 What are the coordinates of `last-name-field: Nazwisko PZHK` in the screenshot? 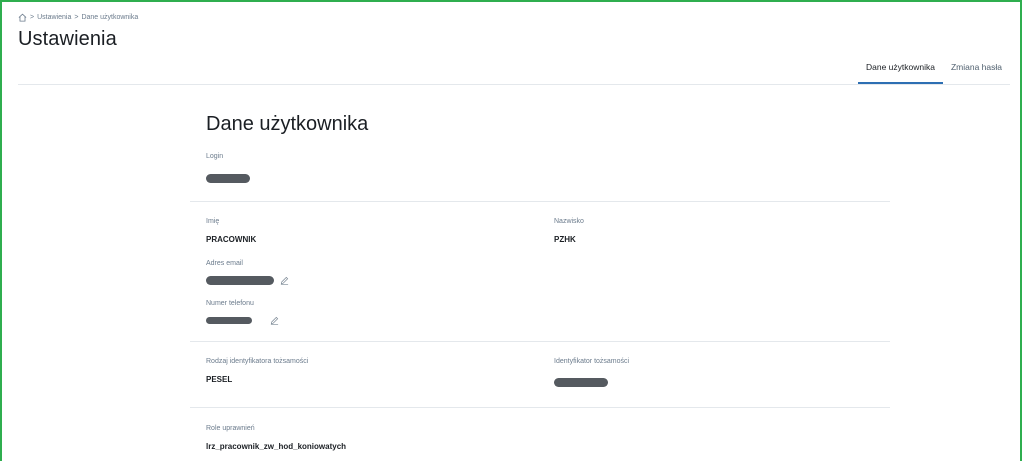 It's located at (569, 231).